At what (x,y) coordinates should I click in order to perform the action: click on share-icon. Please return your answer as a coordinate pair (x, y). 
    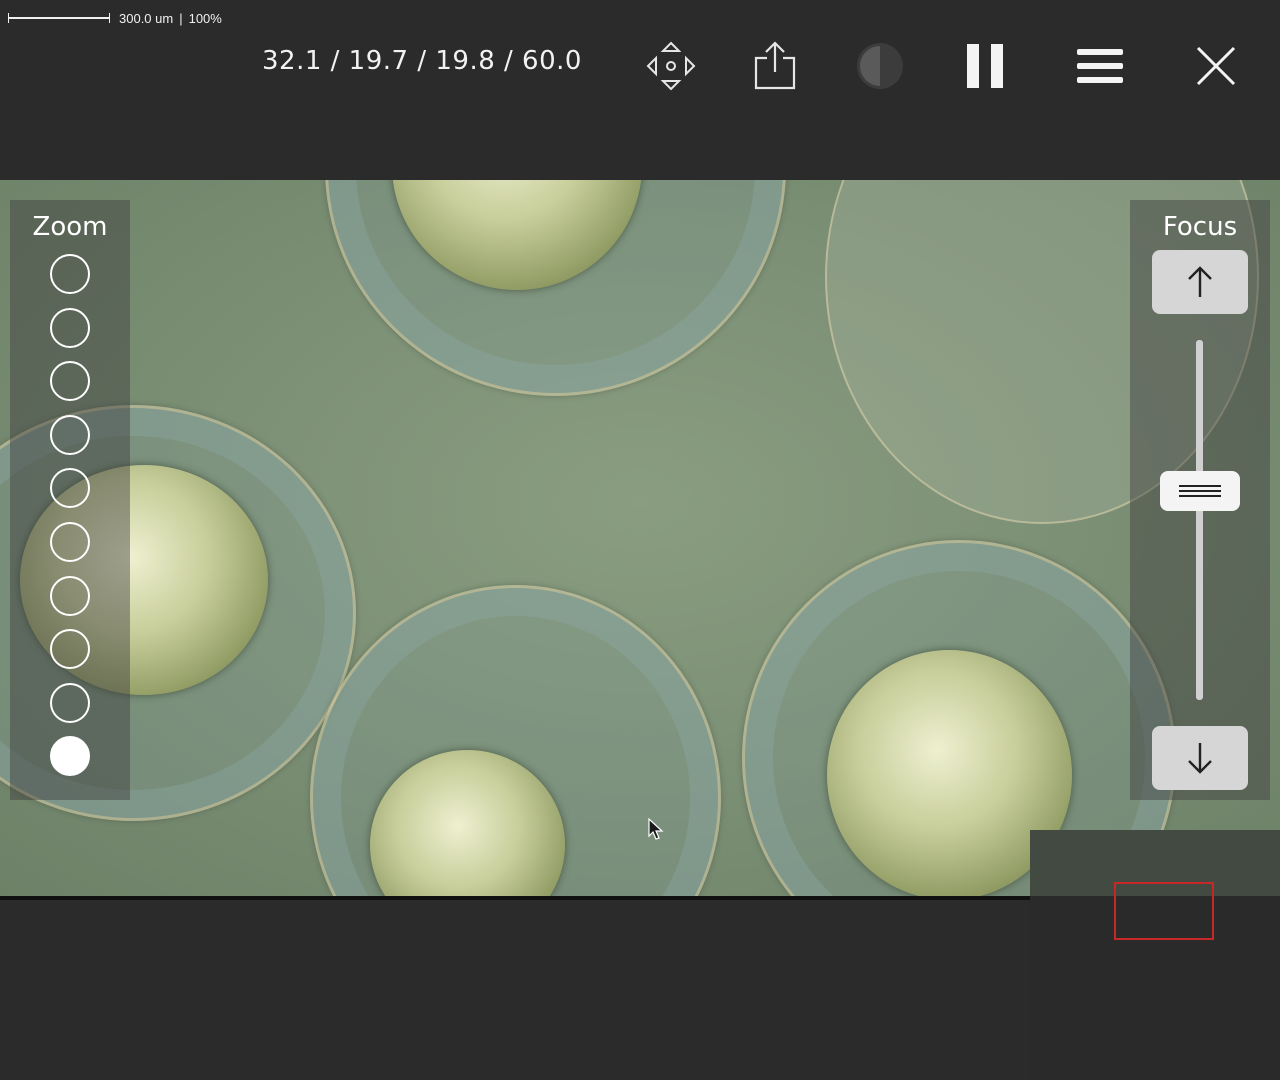
    Looking at the image, I should click on (775, 65).